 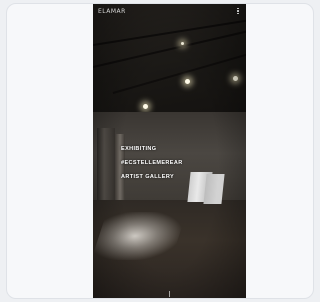 I want to click on brand-name: ELAMAR, so click(x=112, y=11).